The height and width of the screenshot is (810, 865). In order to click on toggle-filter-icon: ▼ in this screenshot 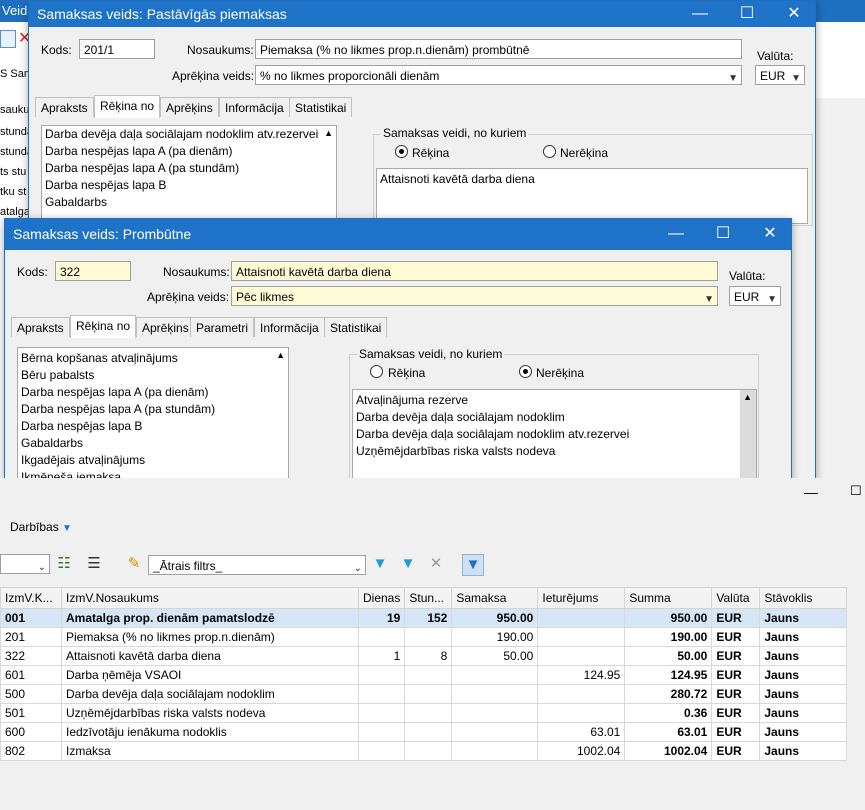, I will do `click(473, 565)`.